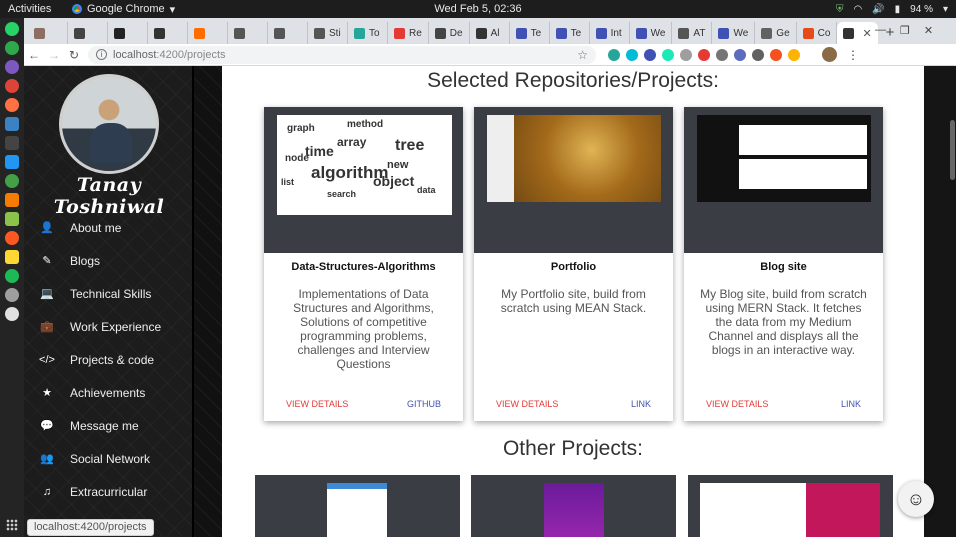 Image resolution: width=956 pixels, height=537 pixels. I want to click on nav-item: ★ Achievements, so click(108, 392).